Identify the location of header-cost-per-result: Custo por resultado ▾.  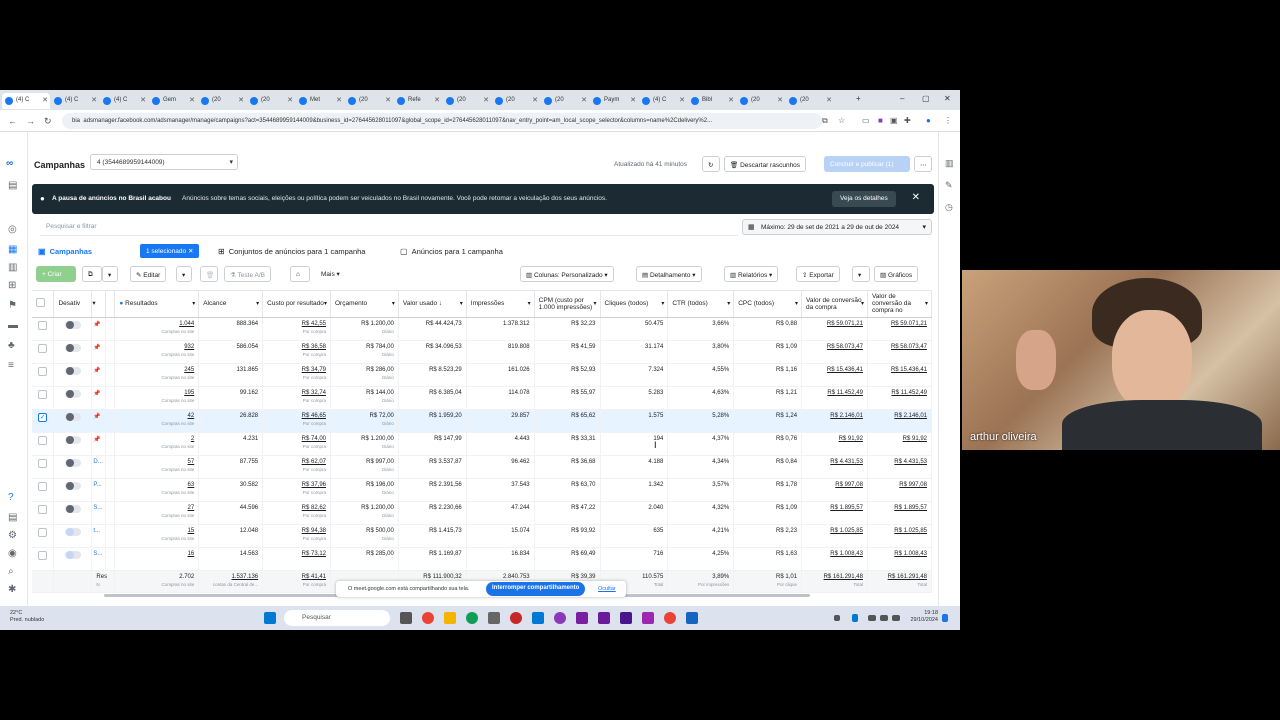
(296, 304).